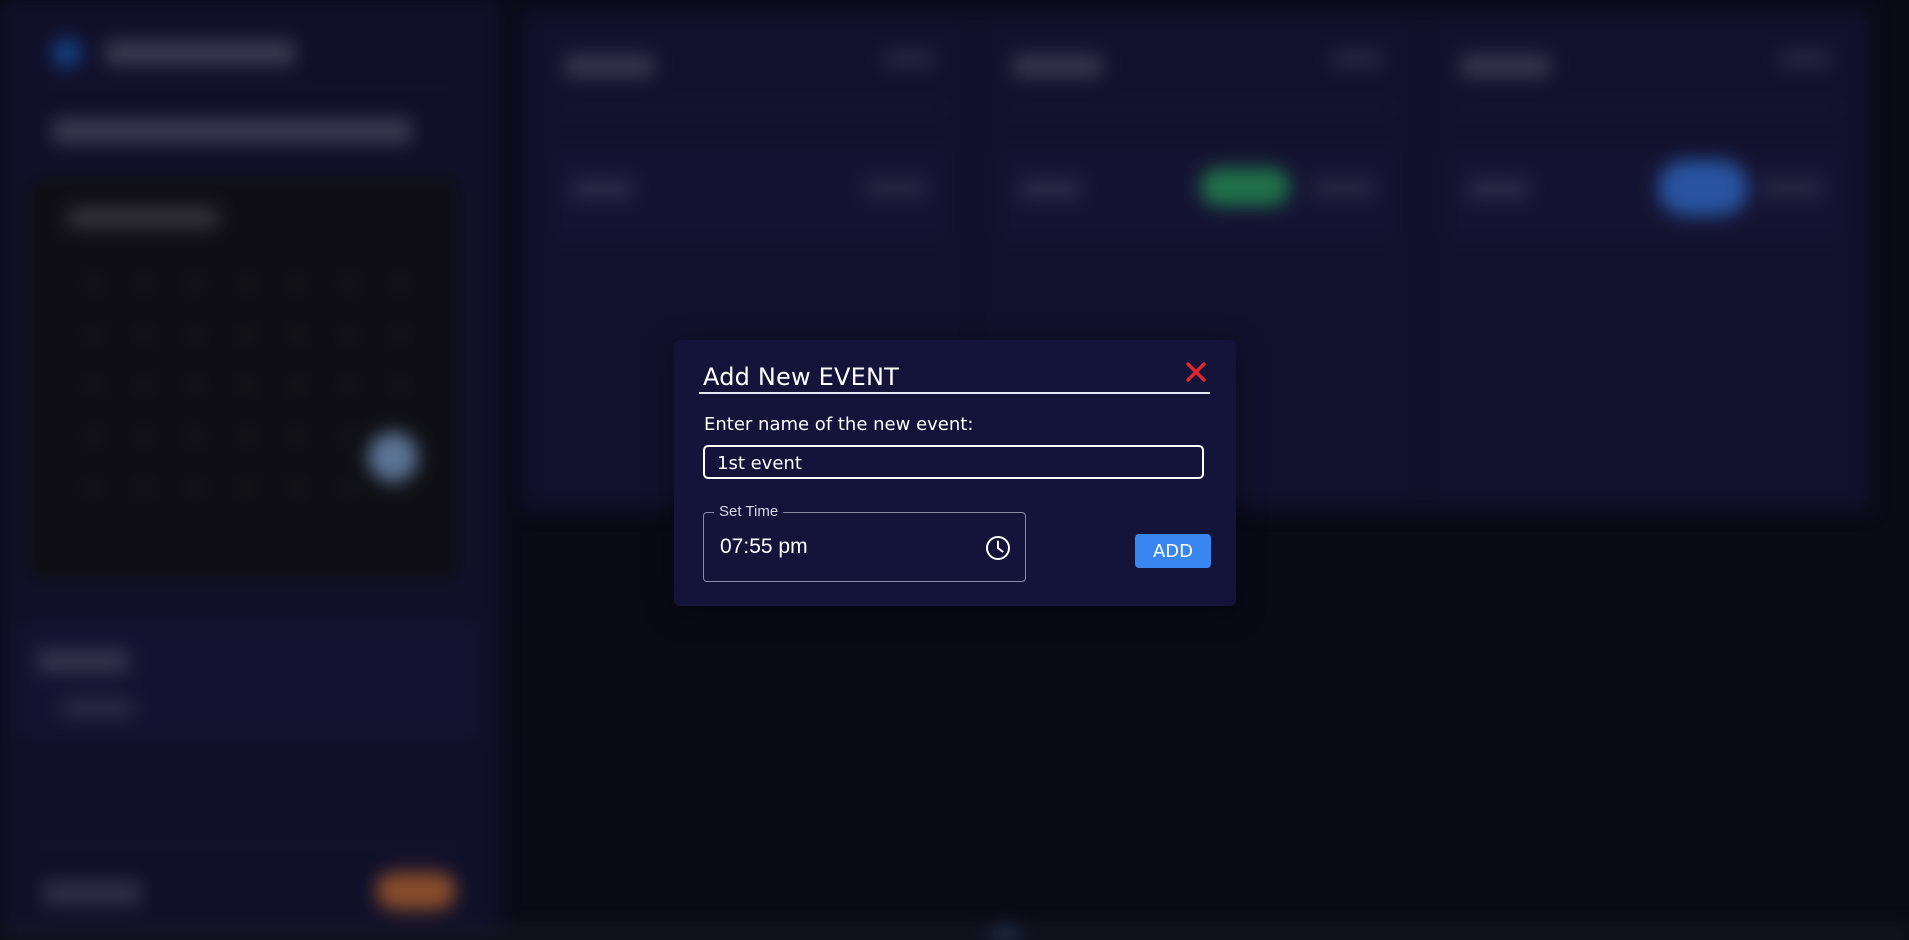 The height and width of the screenshot is (940, 1909). What do you see at coordinates (764, 547) in the screenshot?
I see `time-value: 07:55 pm` at bounding box center [764, 547].